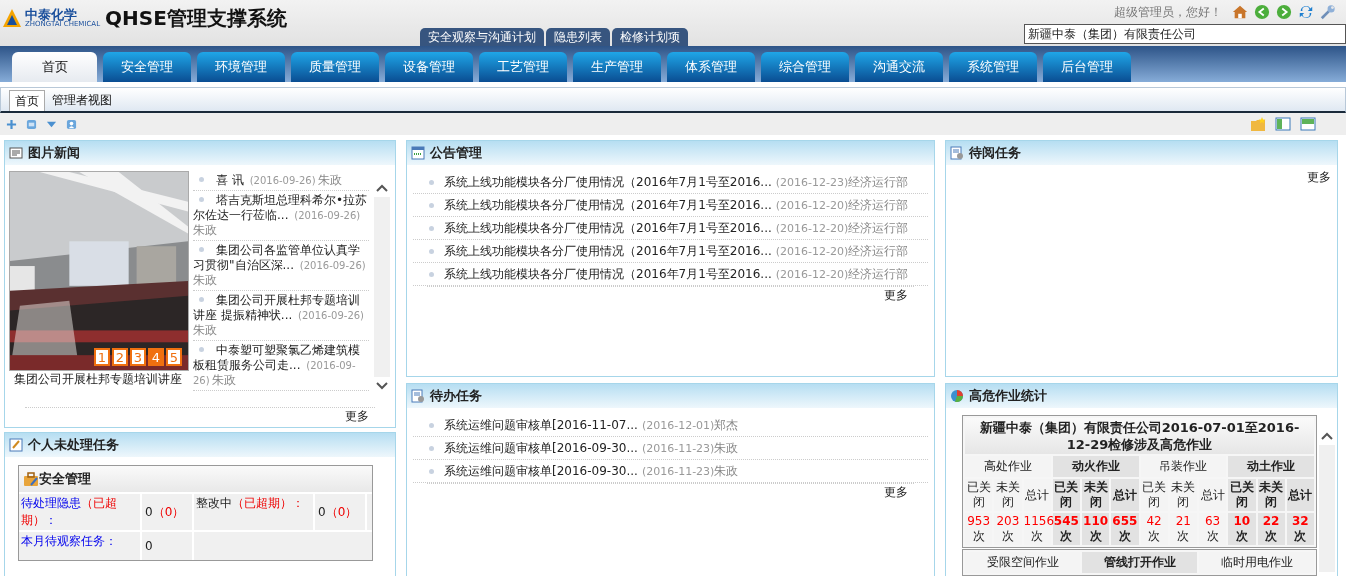  What do you see at coordinates (1240, 12) in the screenshot?
I see `home-icon` at bounding box center [1240, 12].